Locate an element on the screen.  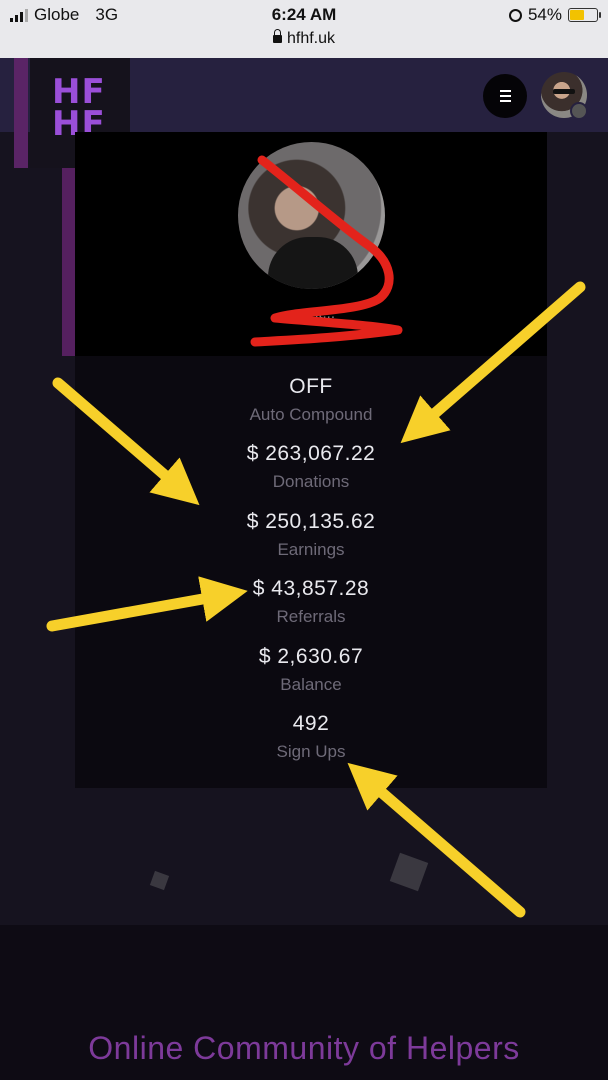
stat-referrals: $ 43,857.28 Referrals is located at coordinates (311, 602).